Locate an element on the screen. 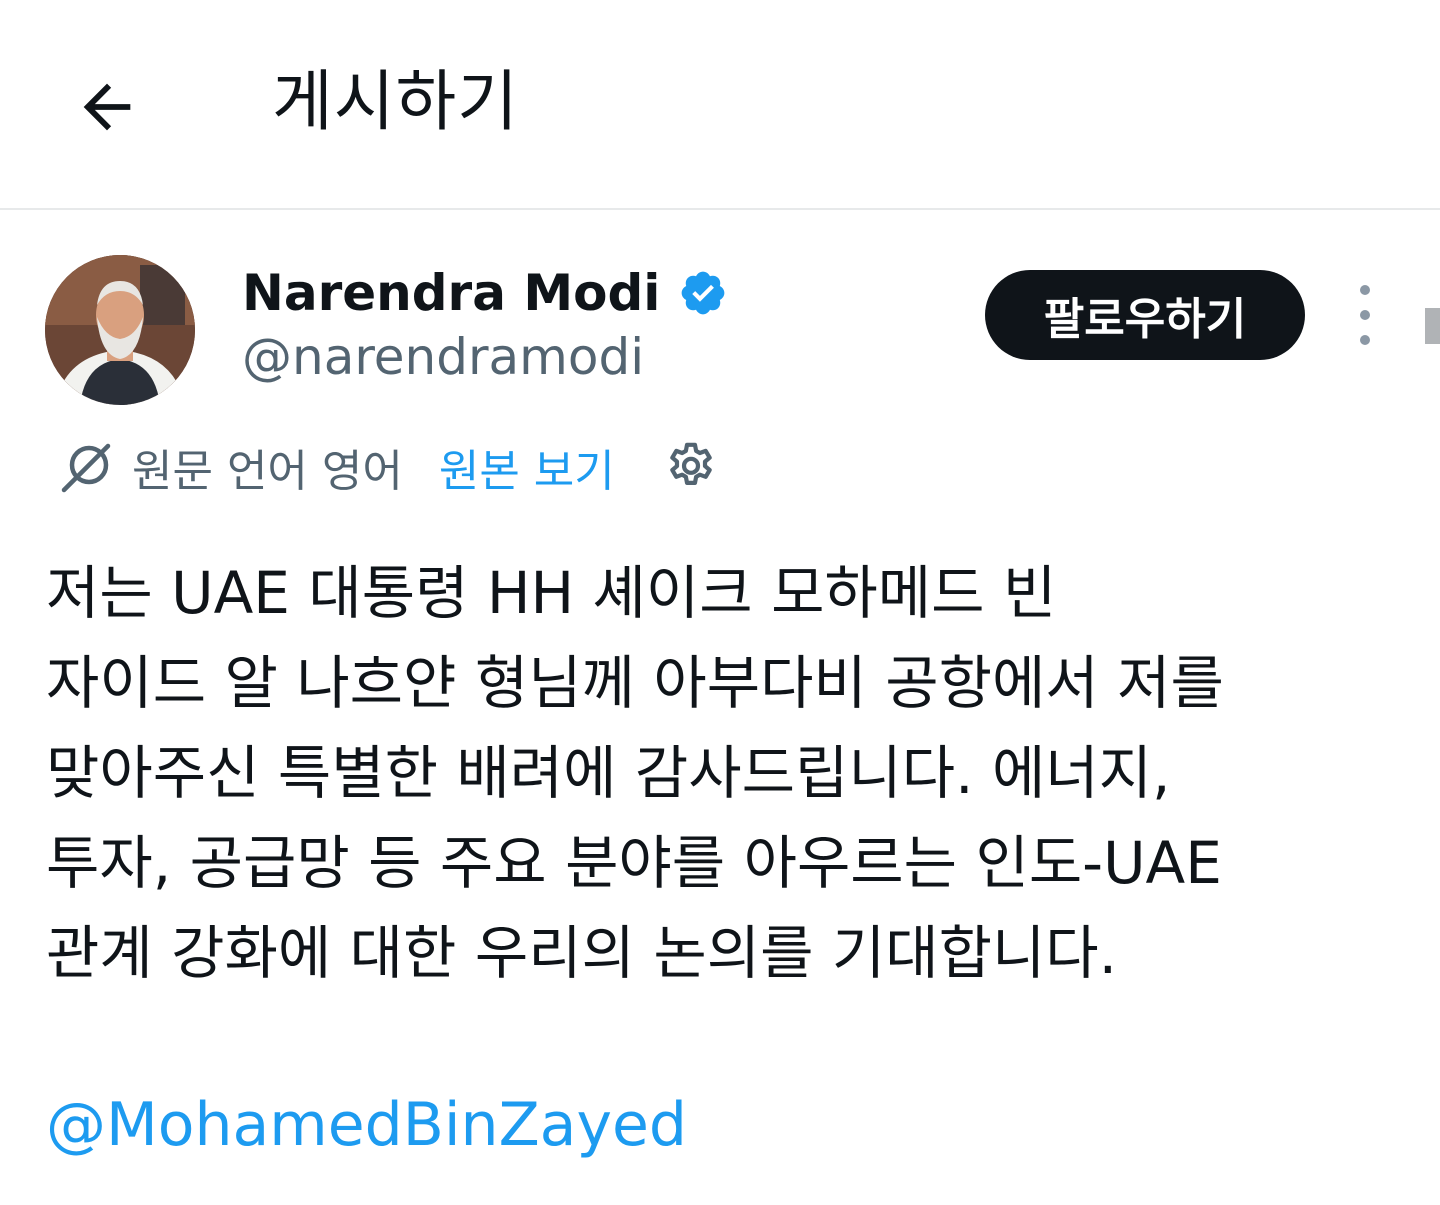  author-name-row: Narendra Modi is located at coordinates (485, 293).